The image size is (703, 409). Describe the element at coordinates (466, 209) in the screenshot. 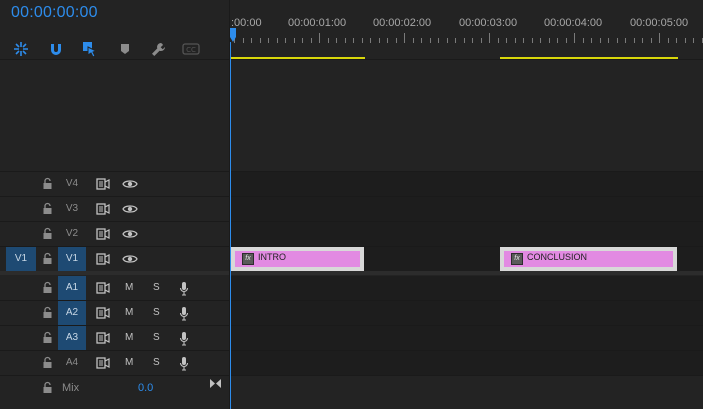

I see `track-lane-v3` at that location.